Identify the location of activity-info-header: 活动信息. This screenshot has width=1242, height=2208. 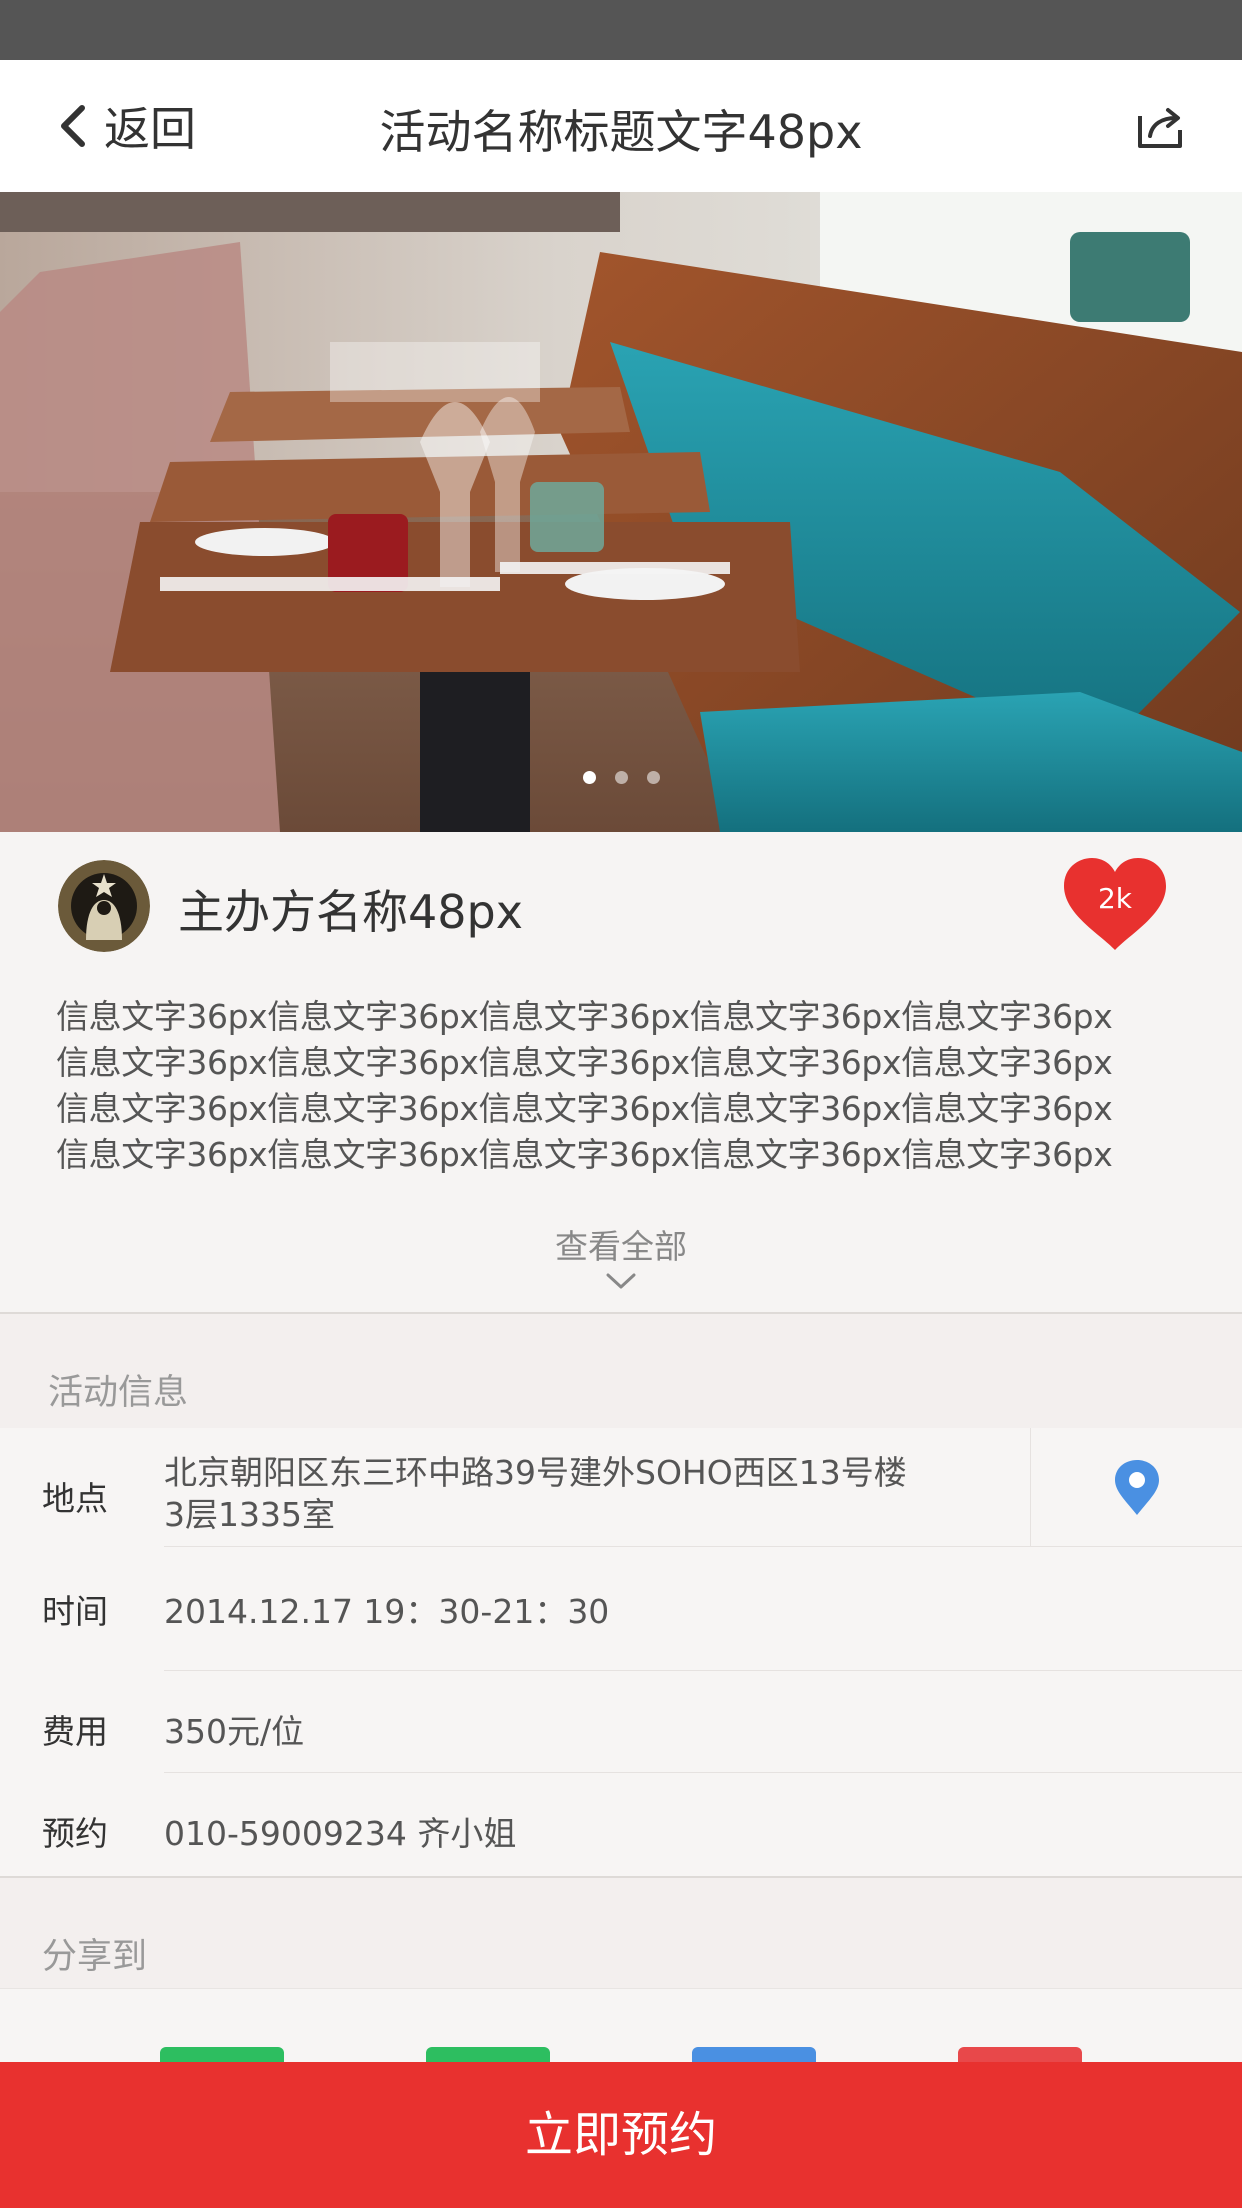
(621, 1371).